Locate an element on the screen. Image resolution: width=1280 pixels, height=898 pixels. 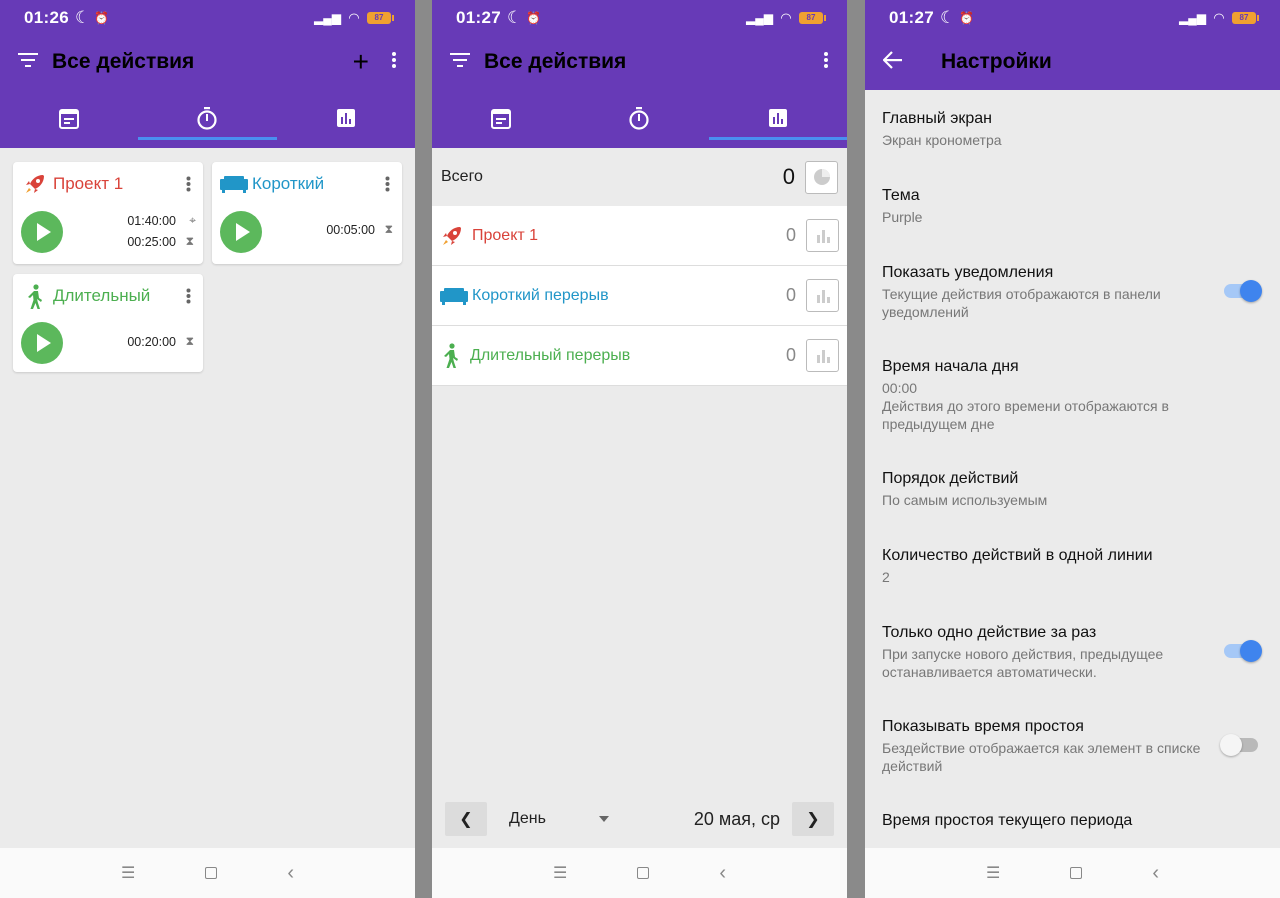
next-period-button: ❯ is located at coordinates (813, 819).